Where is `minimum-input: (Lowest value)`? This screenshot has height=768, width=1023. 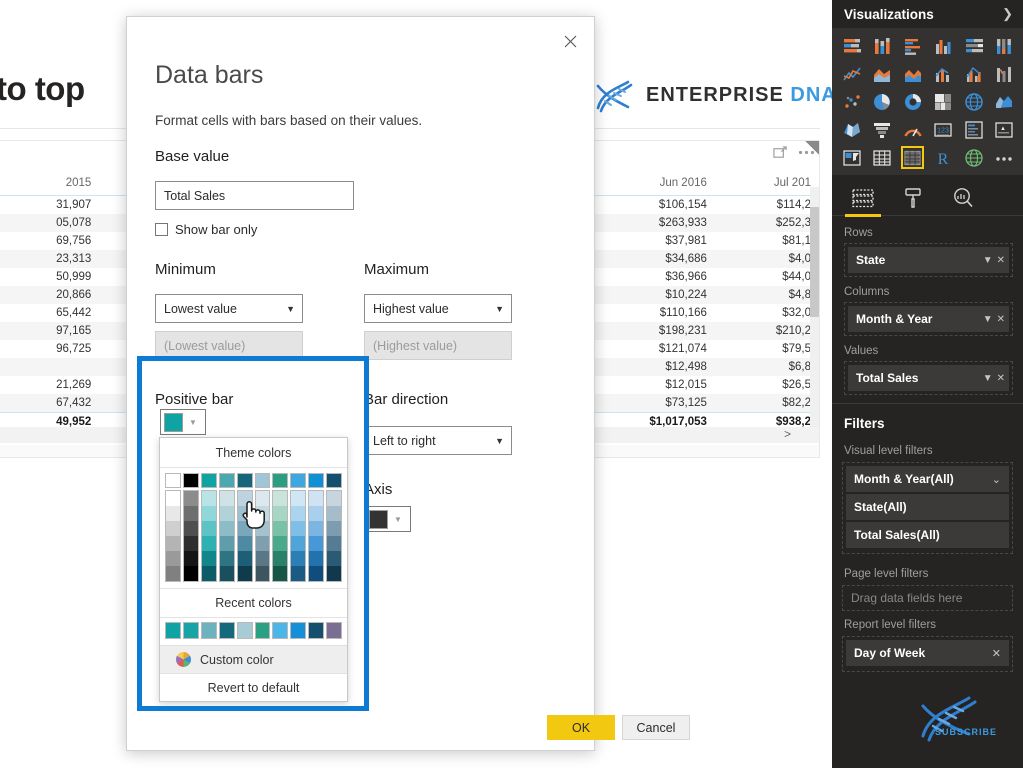 minimum-input: (Lowest value) is located at coordinates (229, 345).